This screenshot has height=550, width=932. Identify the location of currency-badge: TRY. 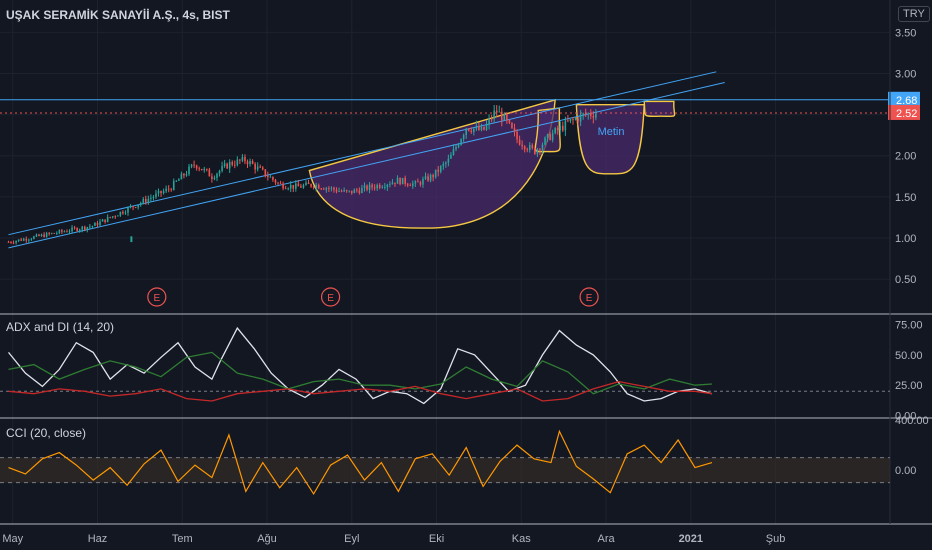
(914, 14).